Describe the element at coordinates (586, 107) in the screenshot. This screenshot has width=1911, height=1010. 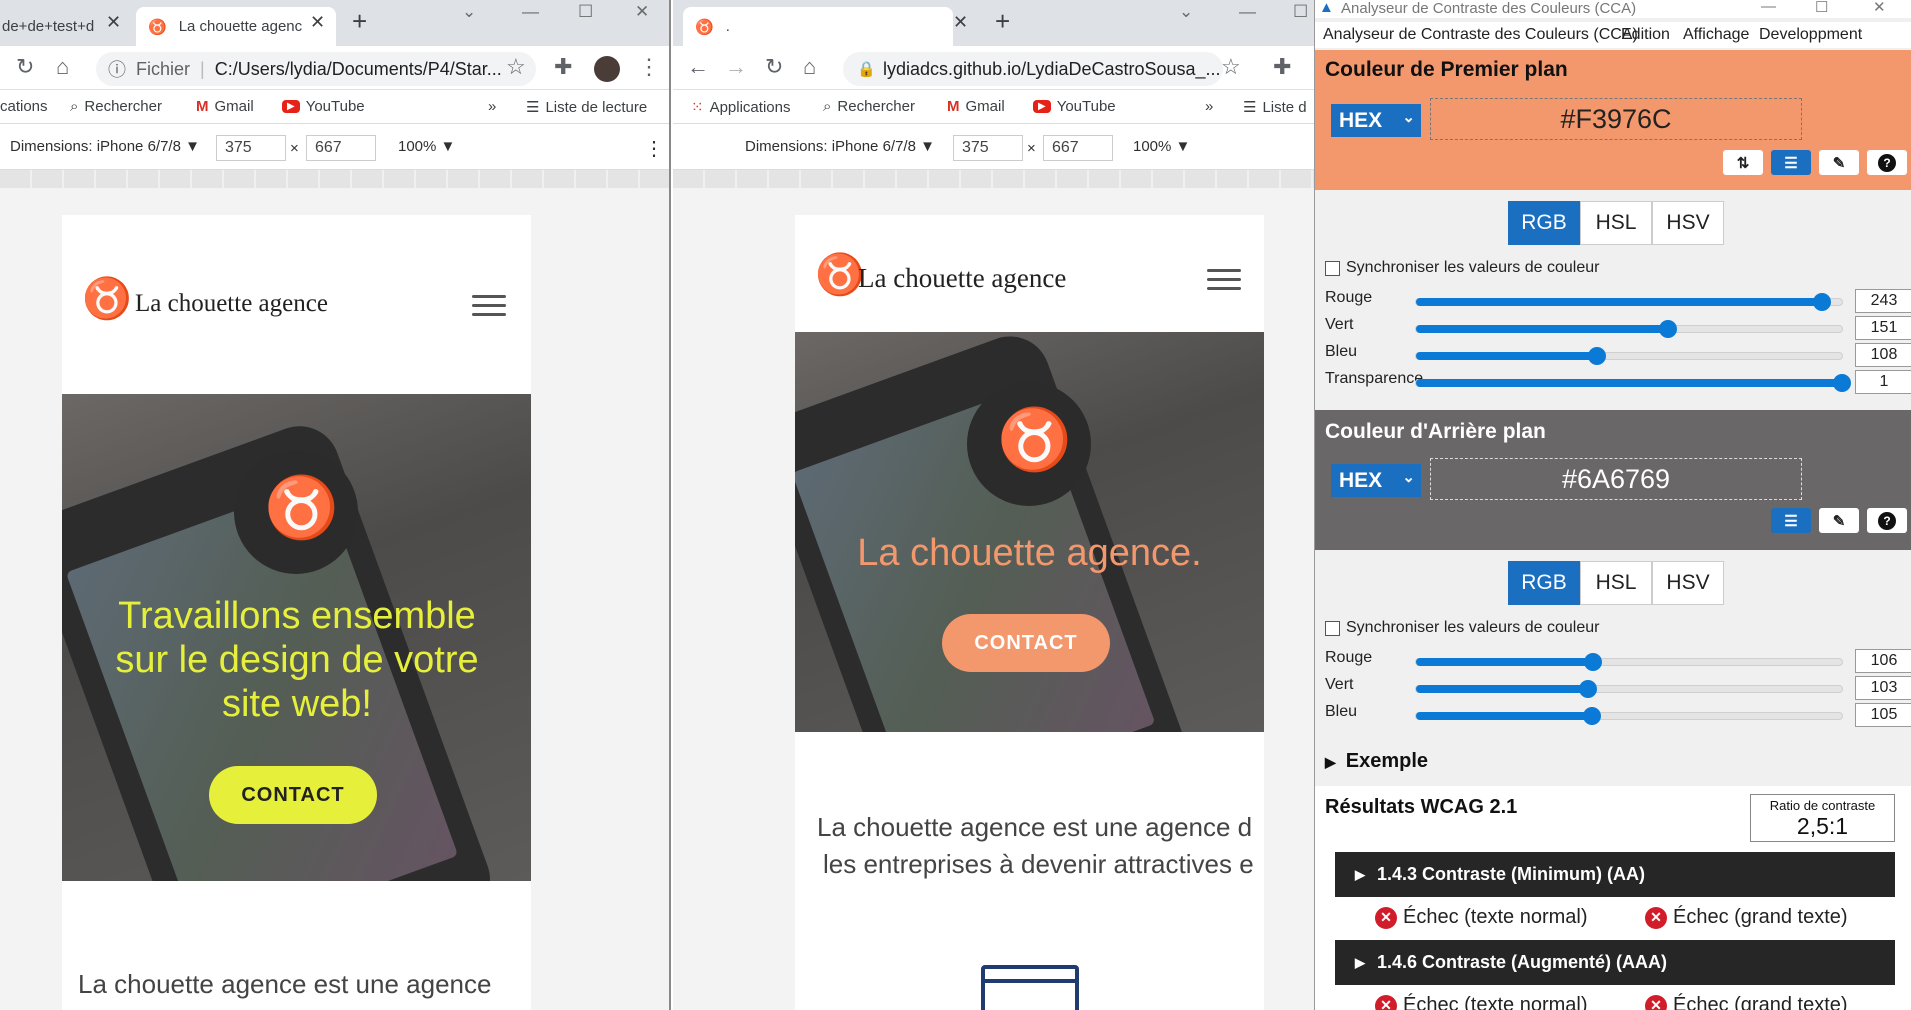
I see `reading-list: ☰ Liste de lecture` at that location.